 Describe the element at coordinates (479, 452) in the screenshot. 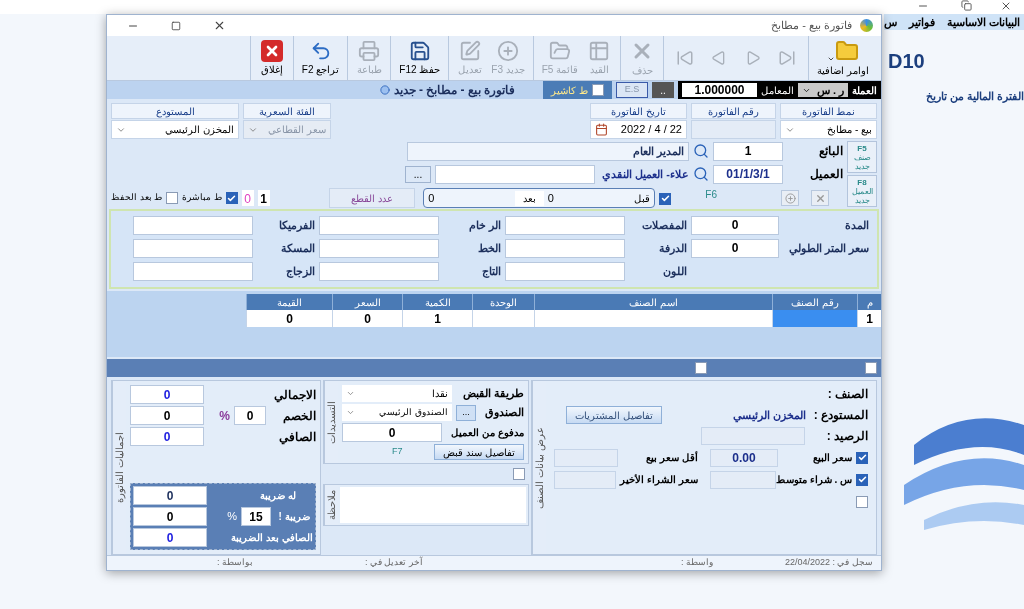

I see `receipt-details-button: تفاصيل سند قبض` at that location.